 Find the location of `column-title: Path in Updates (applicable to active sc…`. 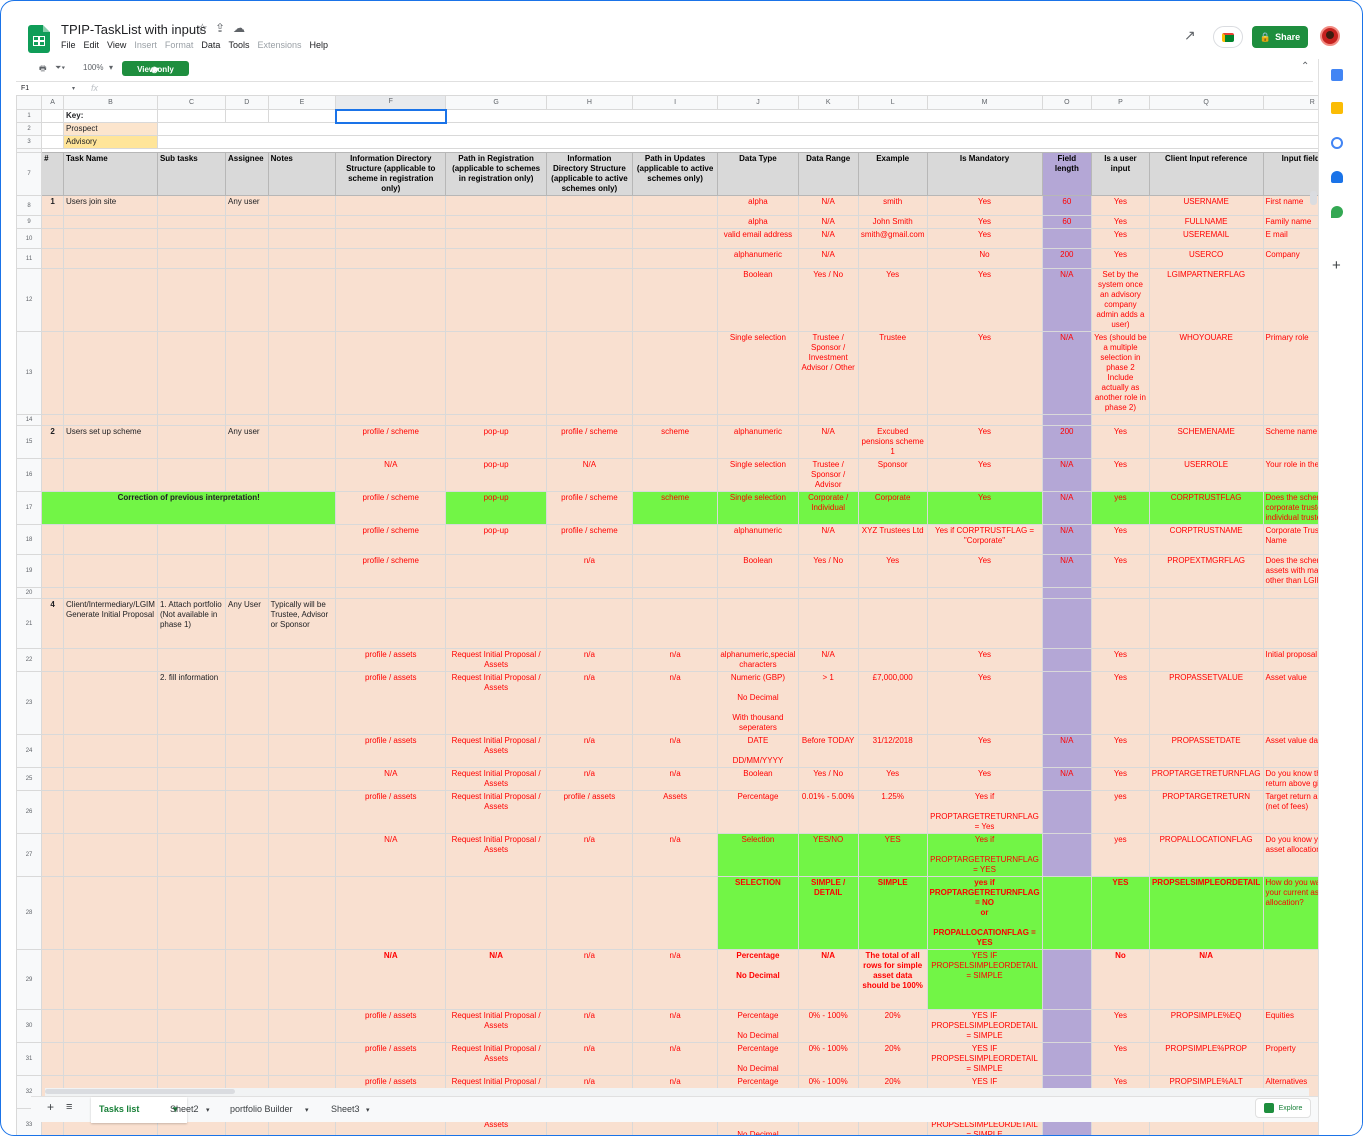

column-title: Path in Updates (applicable to active sc… is located at coordinates (675, 174).